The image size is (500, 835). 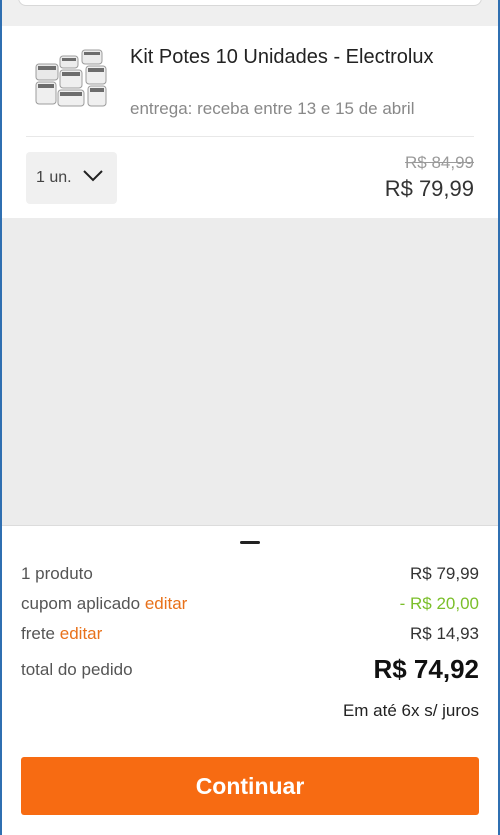 I want to click on total-label: total do pedido, so click(x=77, y=669).